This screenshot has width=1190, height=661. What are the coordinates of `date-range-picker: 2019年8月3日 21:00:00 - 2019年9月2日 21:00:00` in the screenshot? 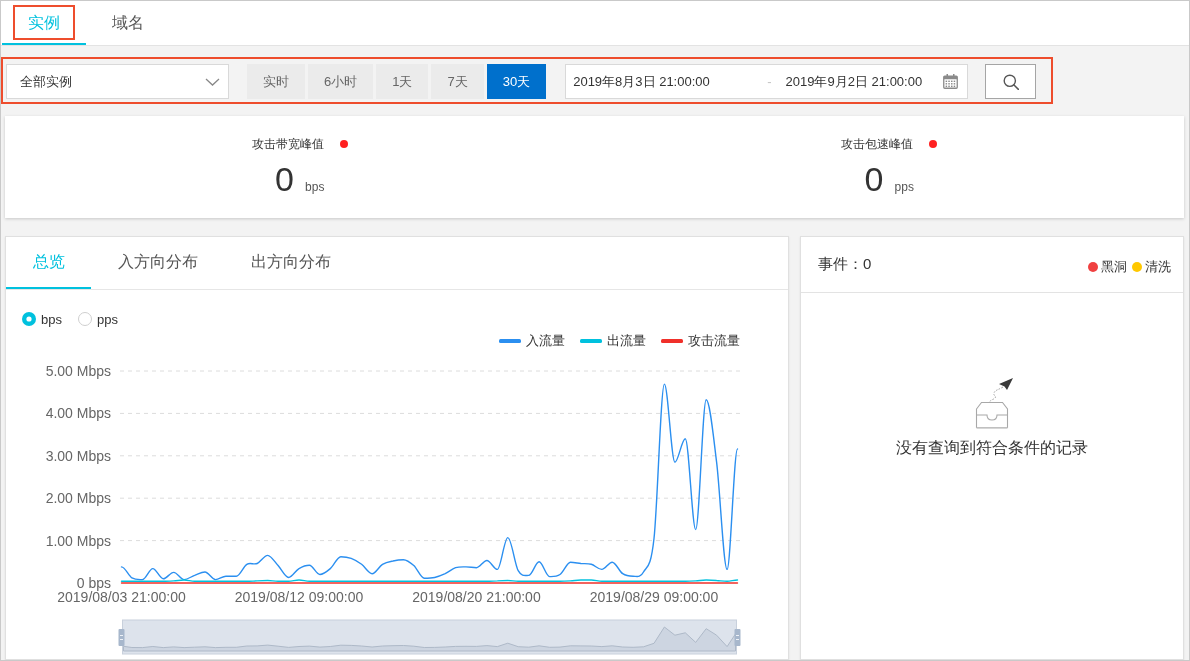 It's located at (767, 81).